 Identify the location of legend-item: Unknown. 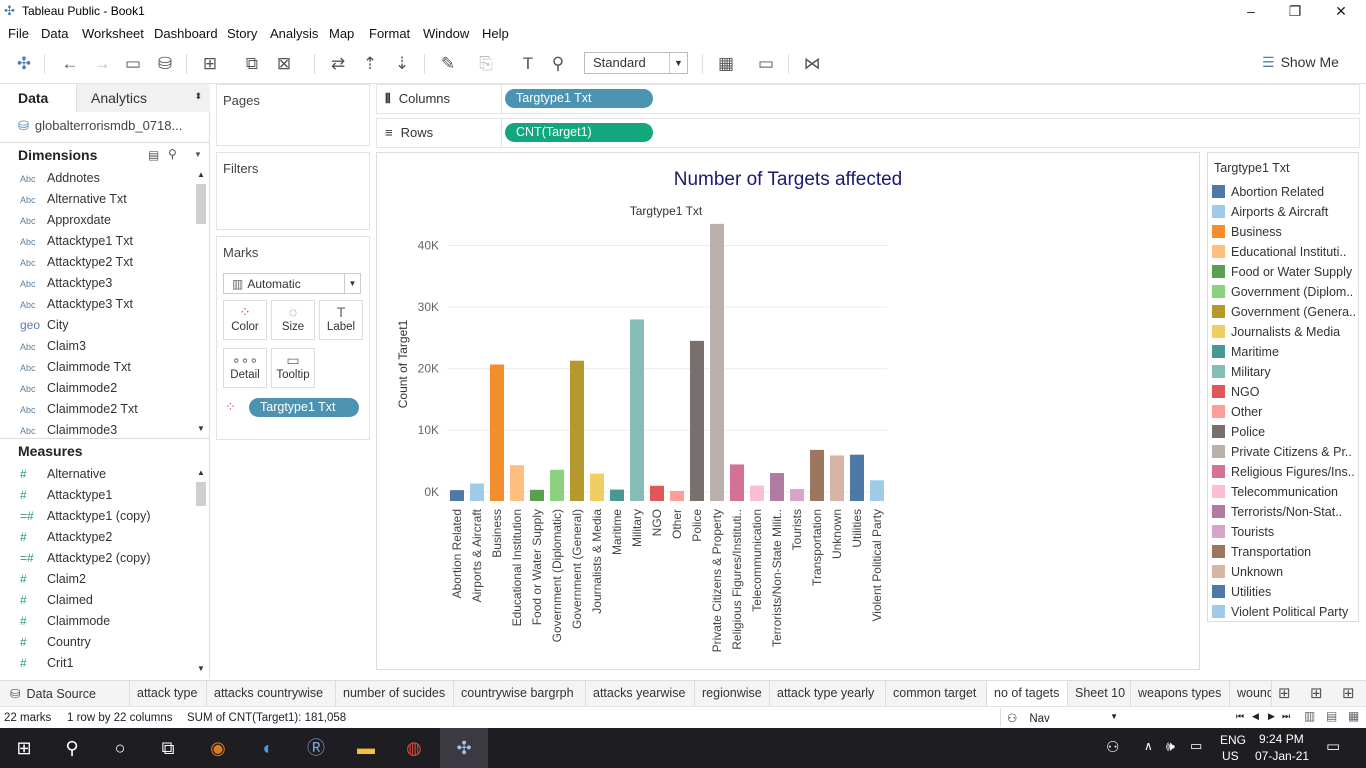
(1285, 575).